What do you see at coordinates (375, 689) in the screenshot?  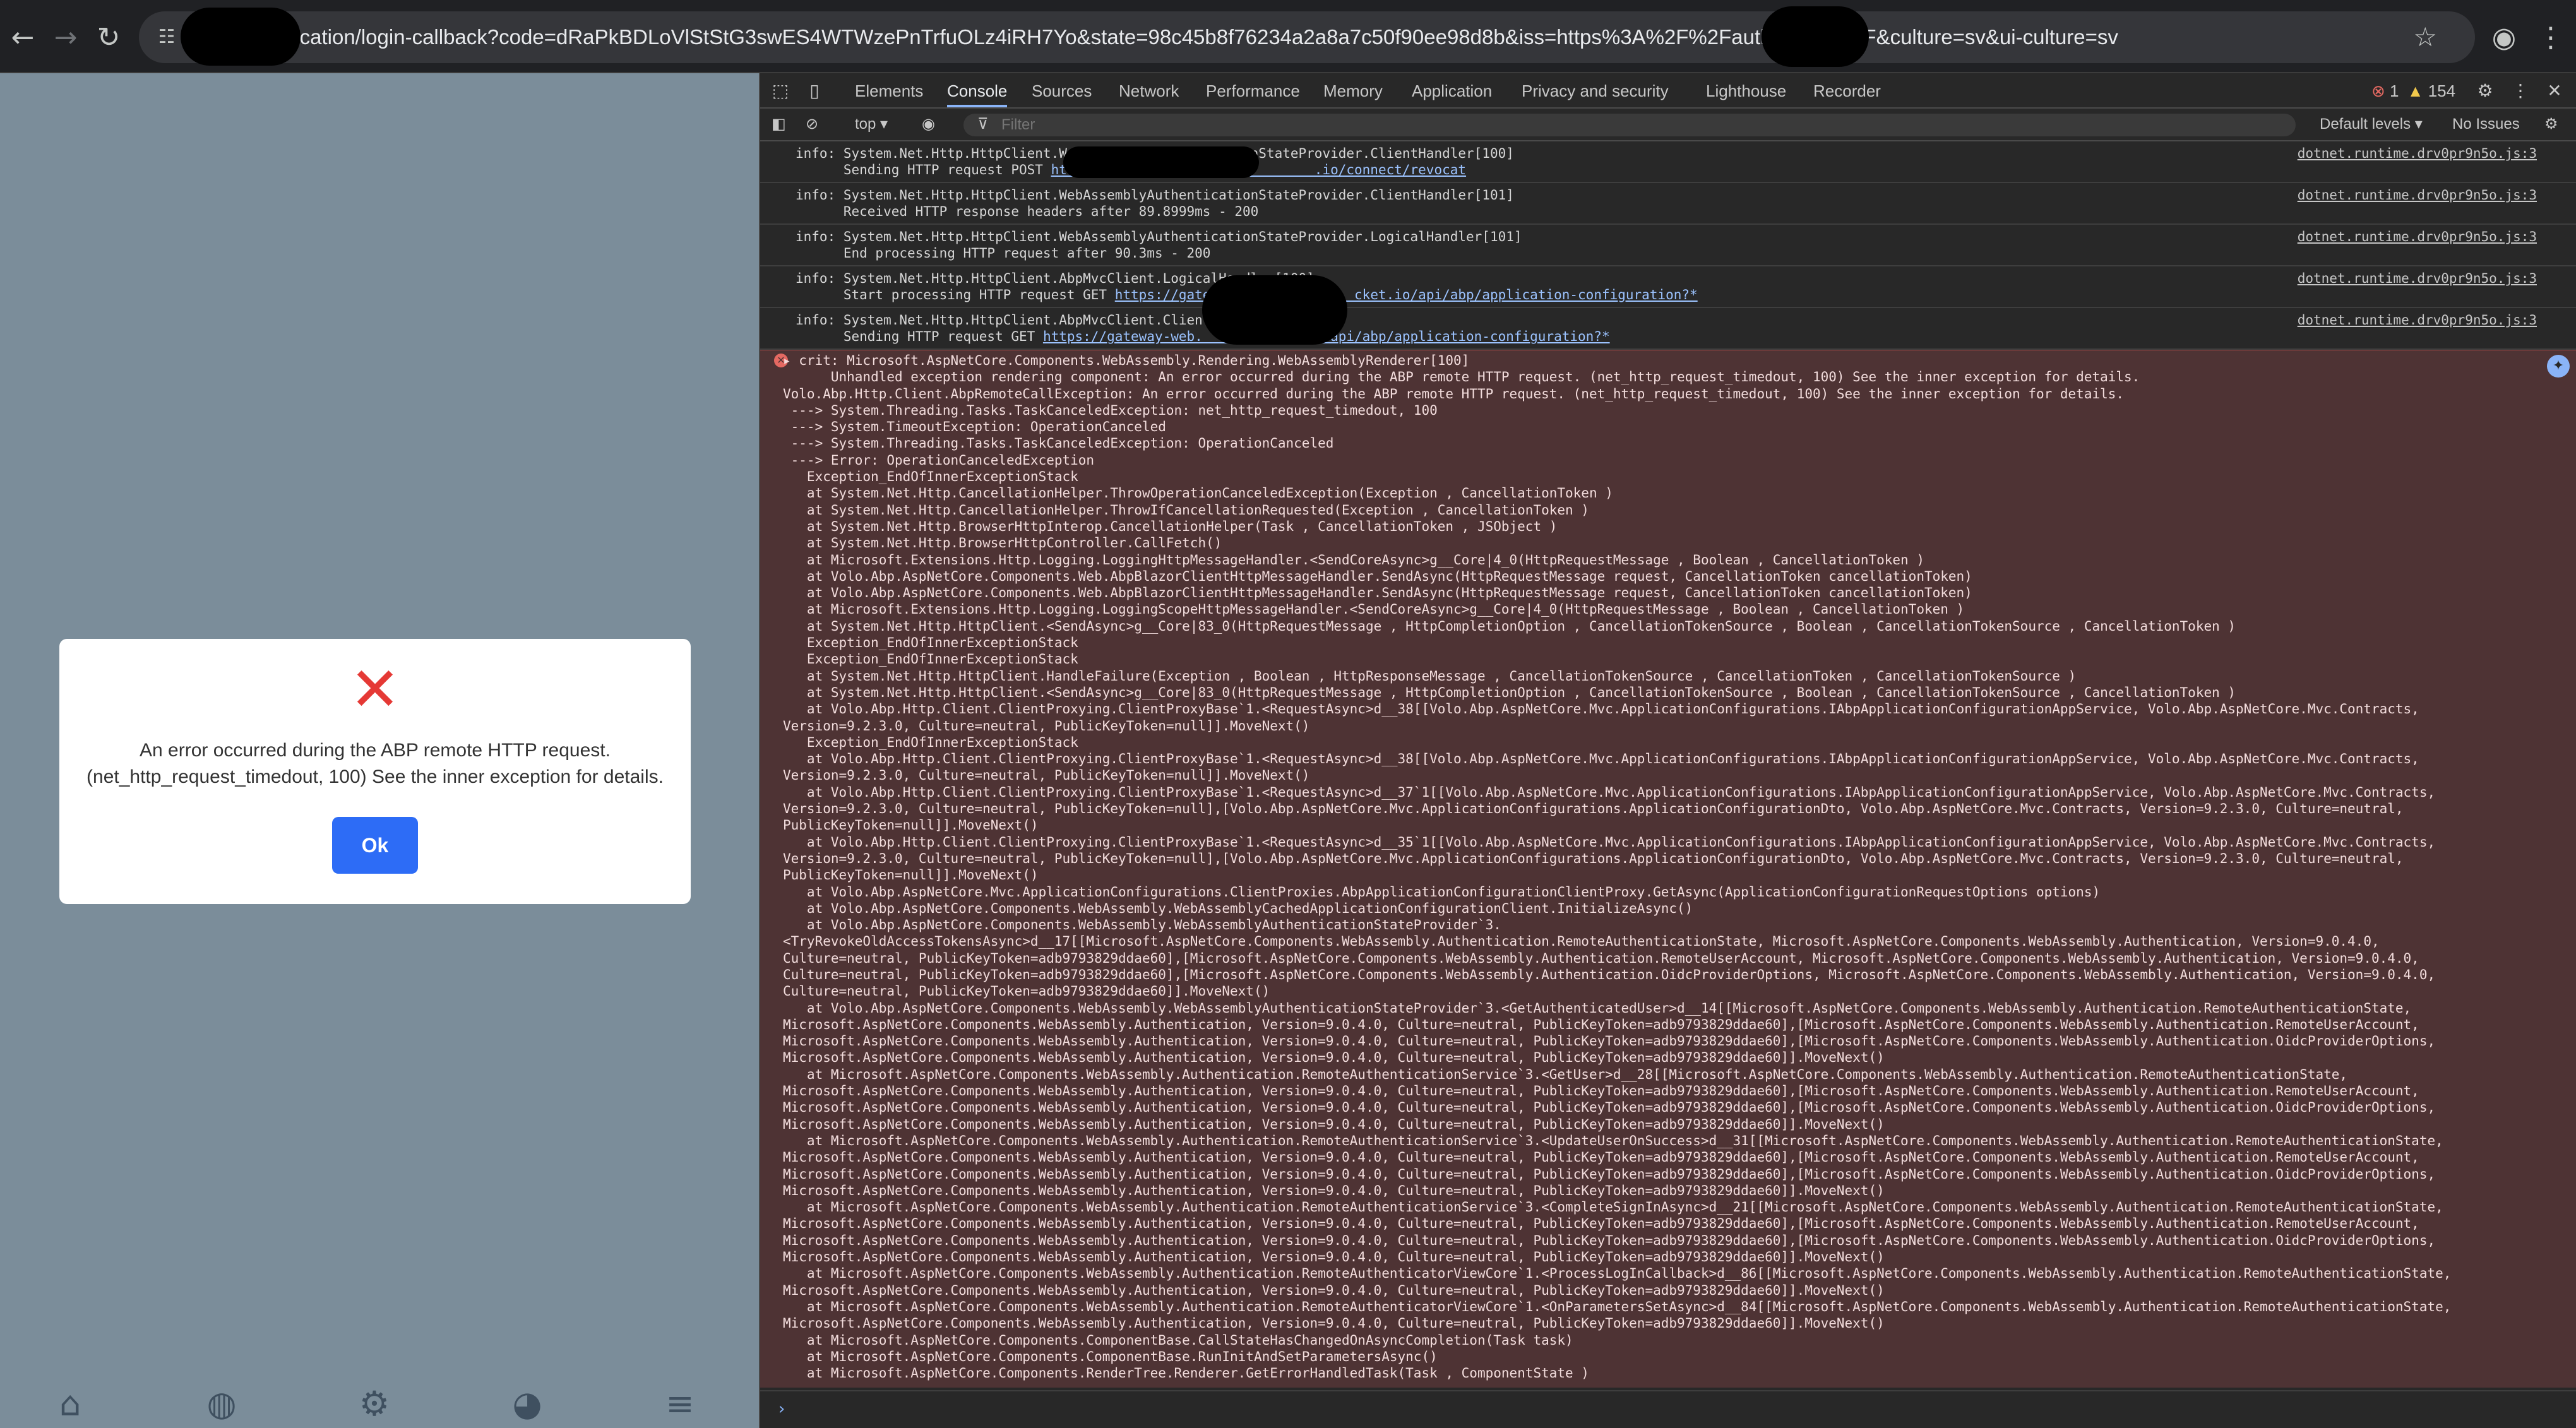 I see `error-x-icon: ✕` at bounding box center [375, 689].